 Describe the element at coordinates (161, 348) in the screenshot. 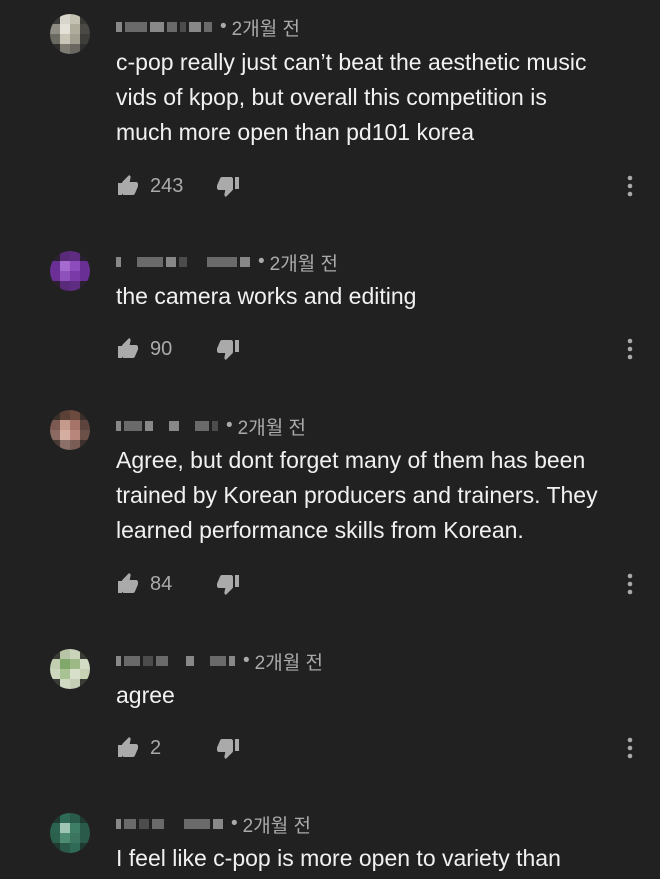

I see `like-count: 90` at that location.